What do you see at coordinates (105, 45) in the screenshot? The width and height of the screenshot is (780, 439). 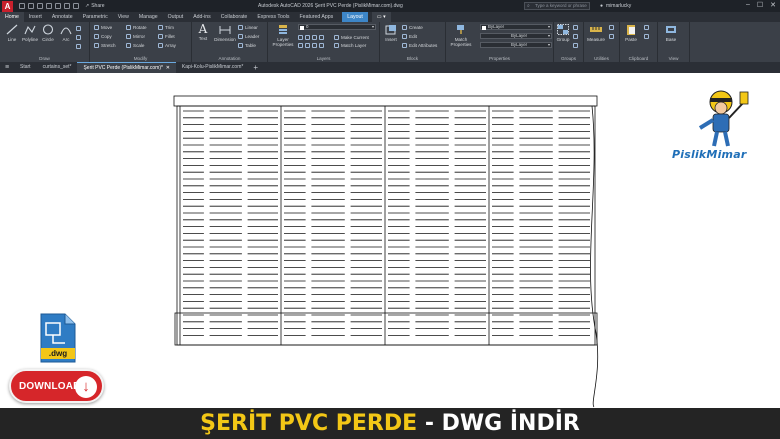 I see `stretch-button: Stretch` at bounding box center [105, 45].